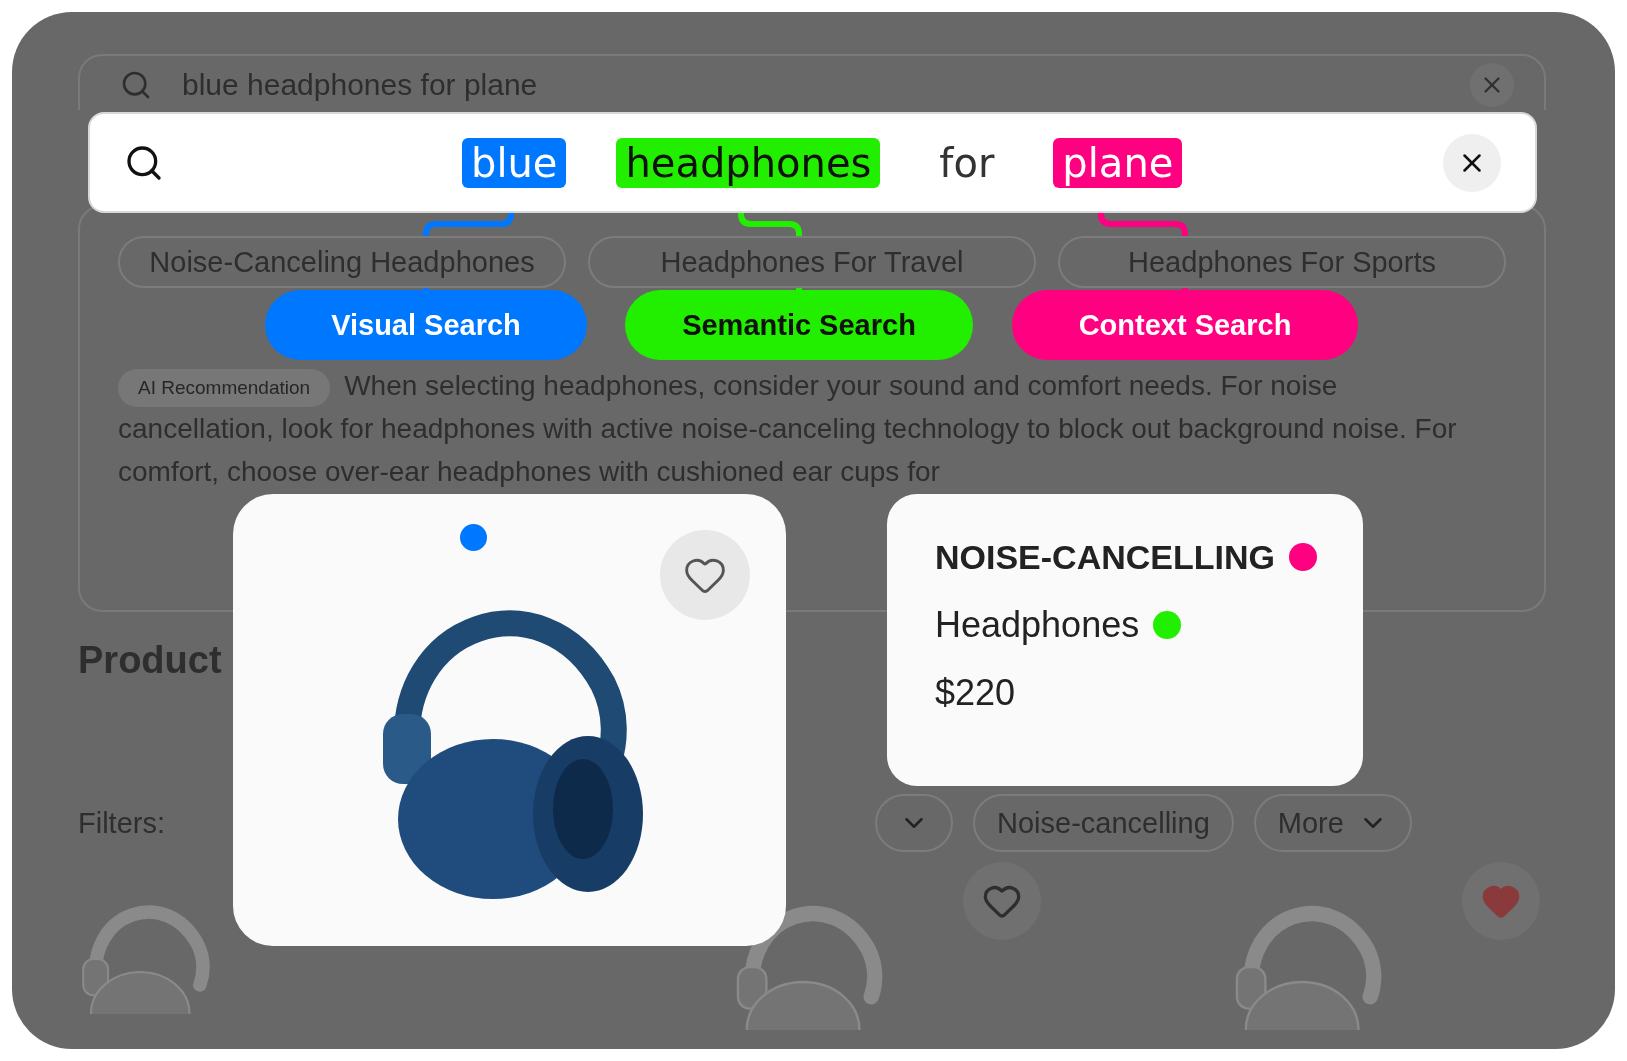  What do you see at coordinates (799, 325) in the screenshot?
I see `search-mode-button: Semantic Search` at bounding box center [799, 325].